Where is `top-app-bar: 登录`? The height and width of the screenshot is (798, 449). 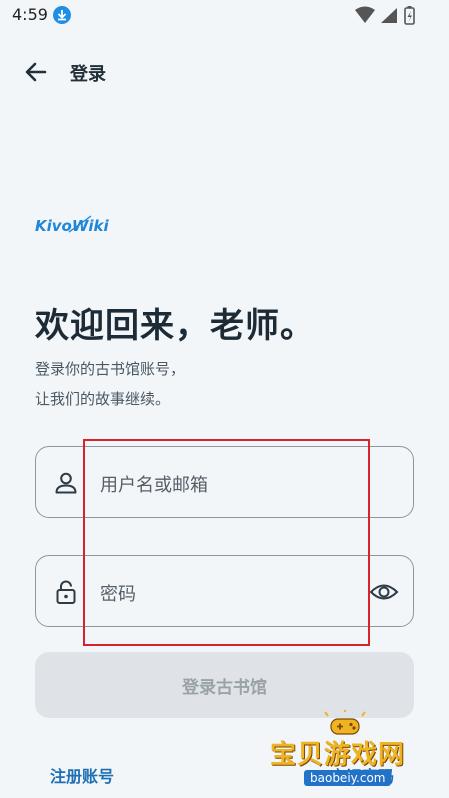 top-app-bar: 登录 is located at coordinates (224, 72).